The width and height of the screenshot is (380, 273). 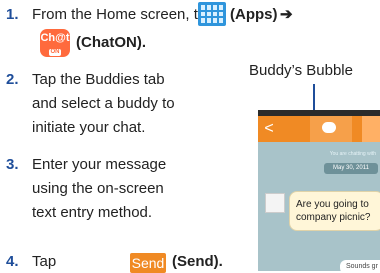 What do you see at coordinates (98, 188) in the screenshot?
I see `step-3-line-2: using the on-screen` at bounding box center [98, 188].